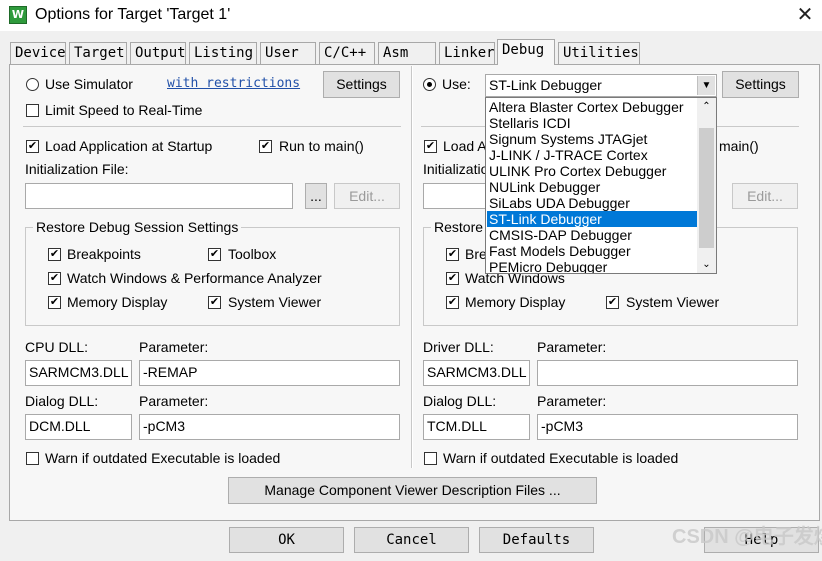  What do you see at coordinates (465, 146) in the screenshot?
I see `right-load-app-label: Load A` at bounding box center [465, 146].